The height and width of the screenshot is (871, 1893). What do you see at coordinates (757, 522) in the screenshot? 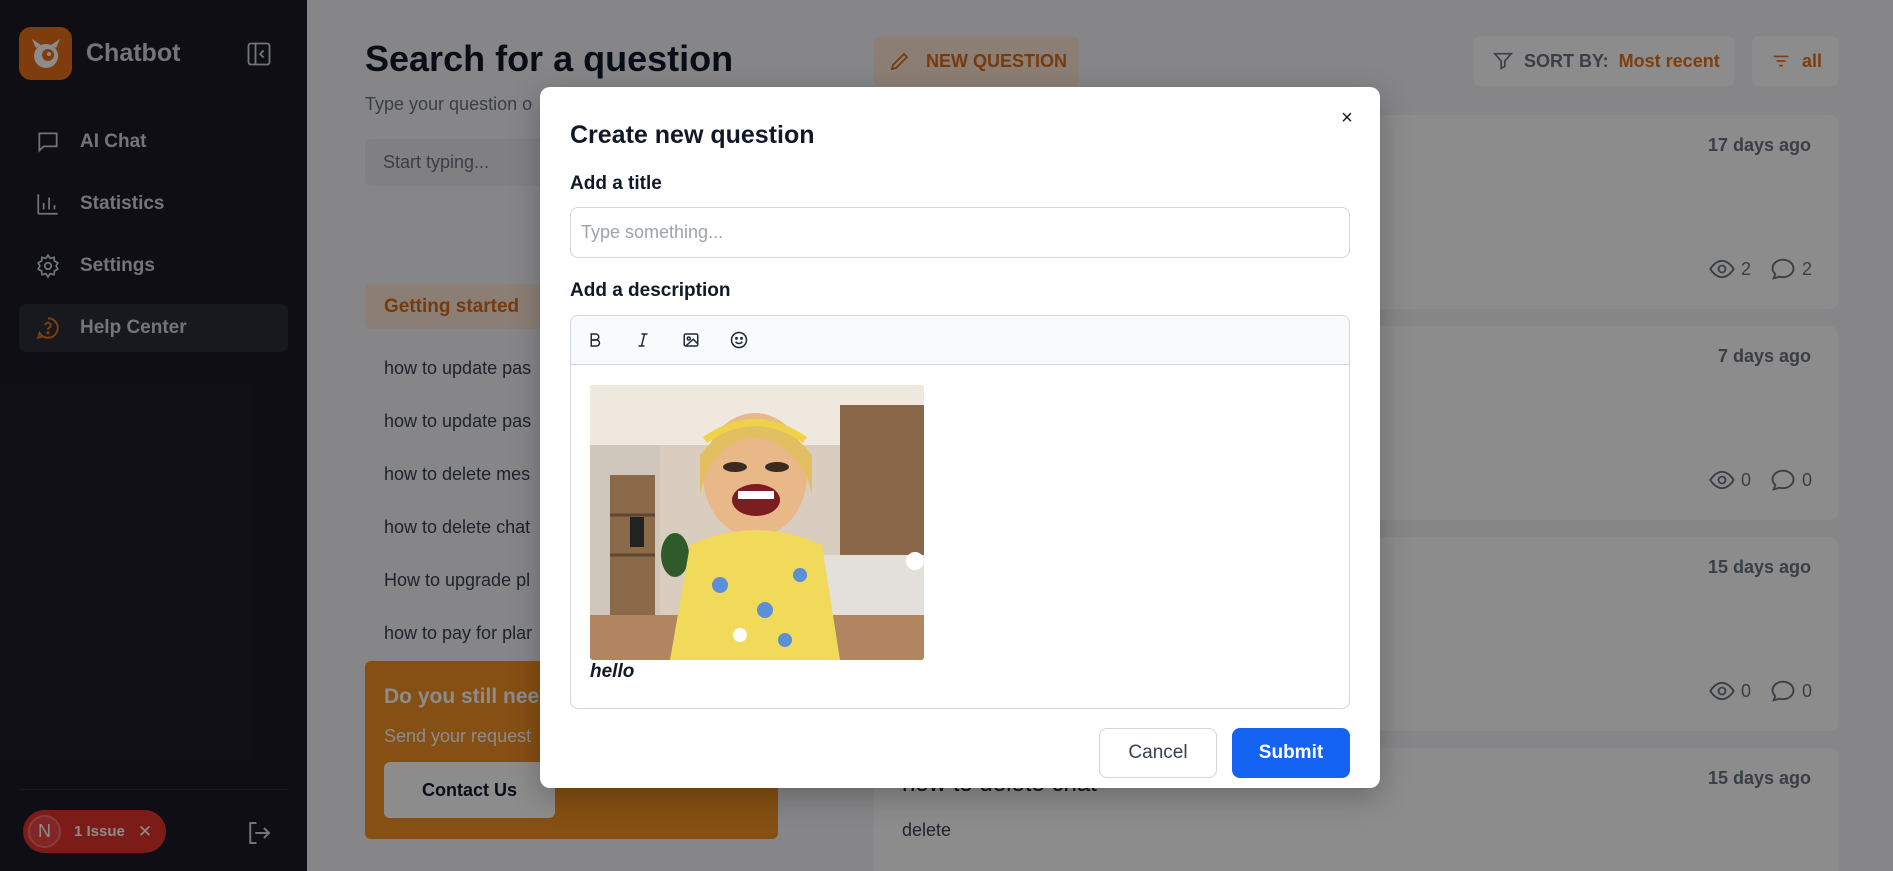
I see `inserted-photo` at bounding box center [757, 522].